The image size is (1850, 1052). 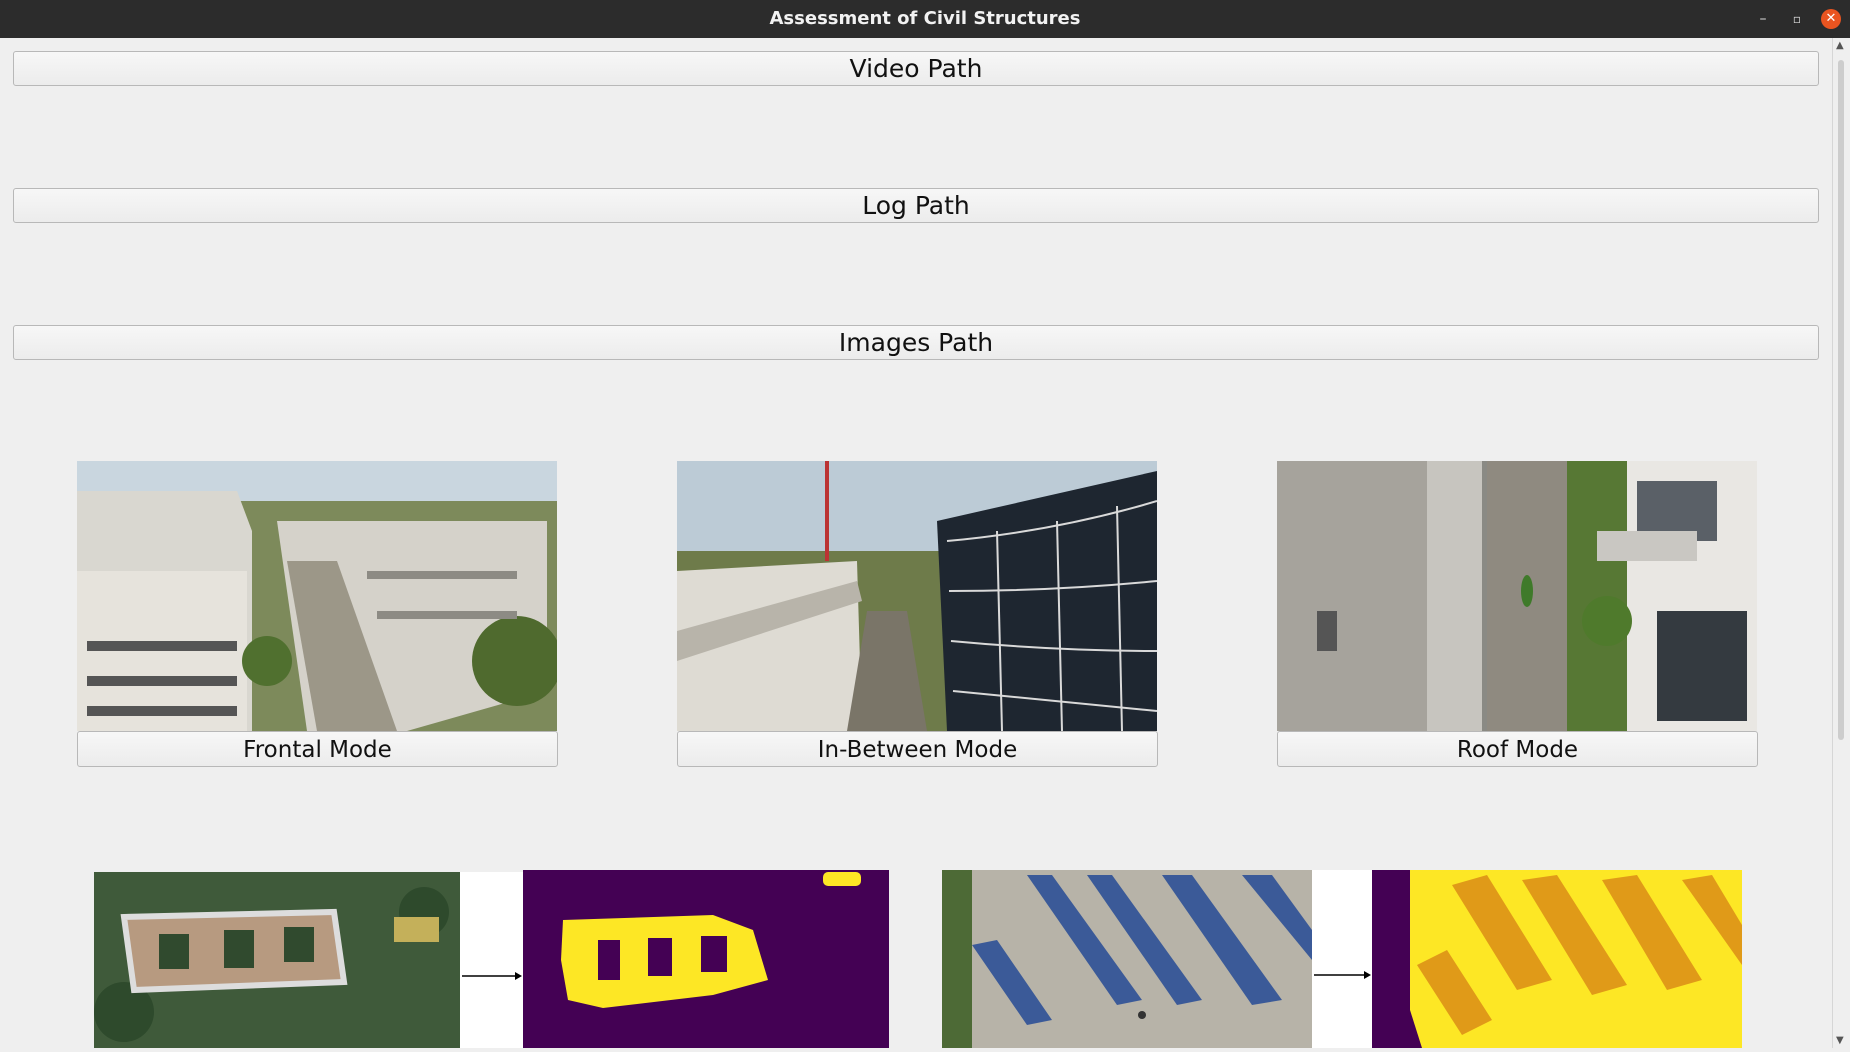 I want to click on frontal-mode-image, so click(x=317, y=596).